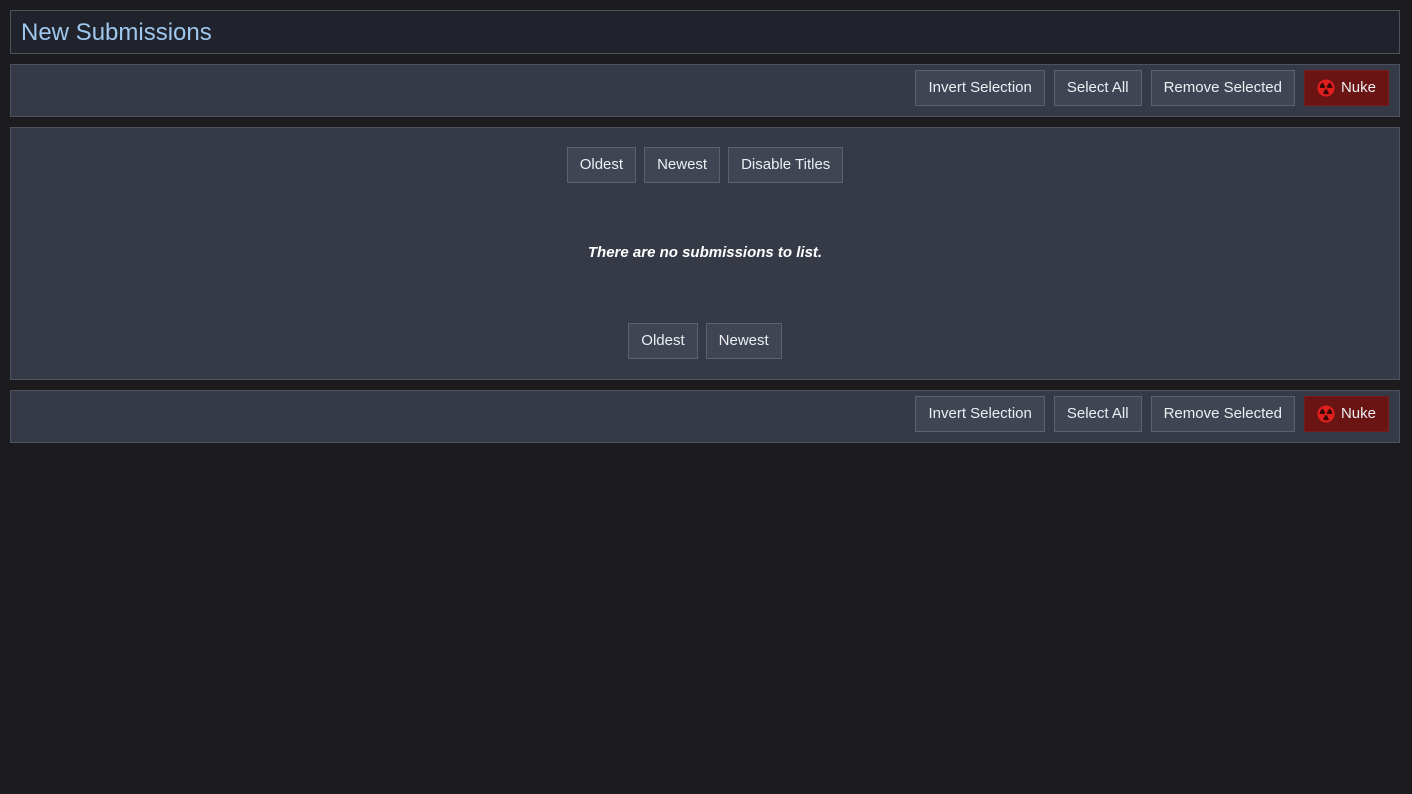 This screenshot has width=1412, height=794. I want to click on title-bar: New Submissions, so click(705, 32).